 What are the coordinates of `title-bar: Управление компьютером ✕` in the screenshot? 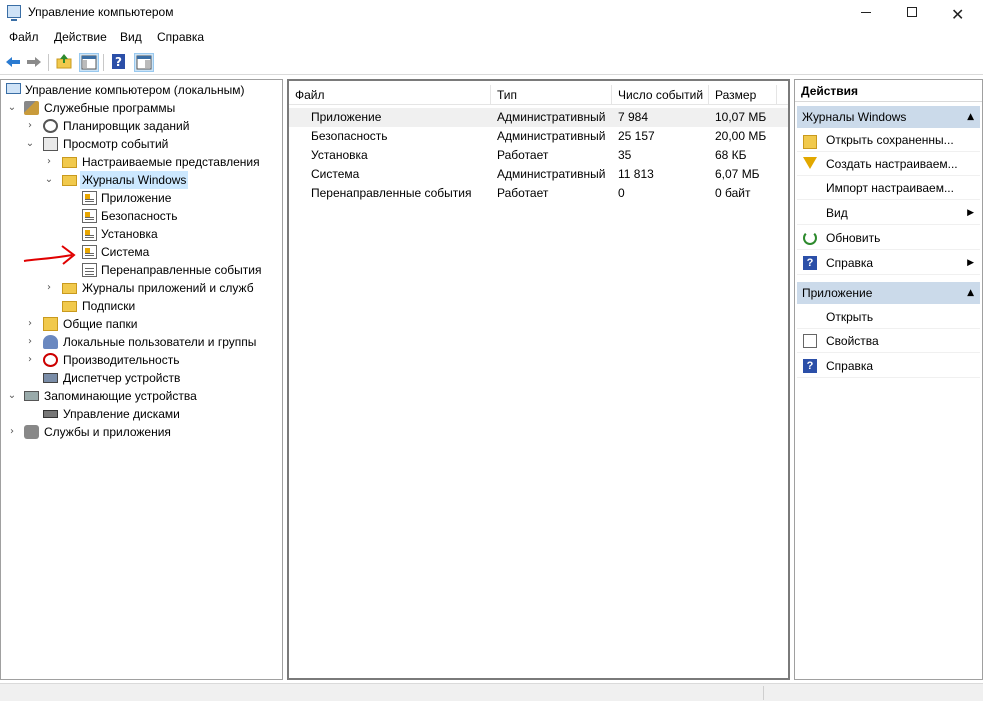 It's located at (491, 12).